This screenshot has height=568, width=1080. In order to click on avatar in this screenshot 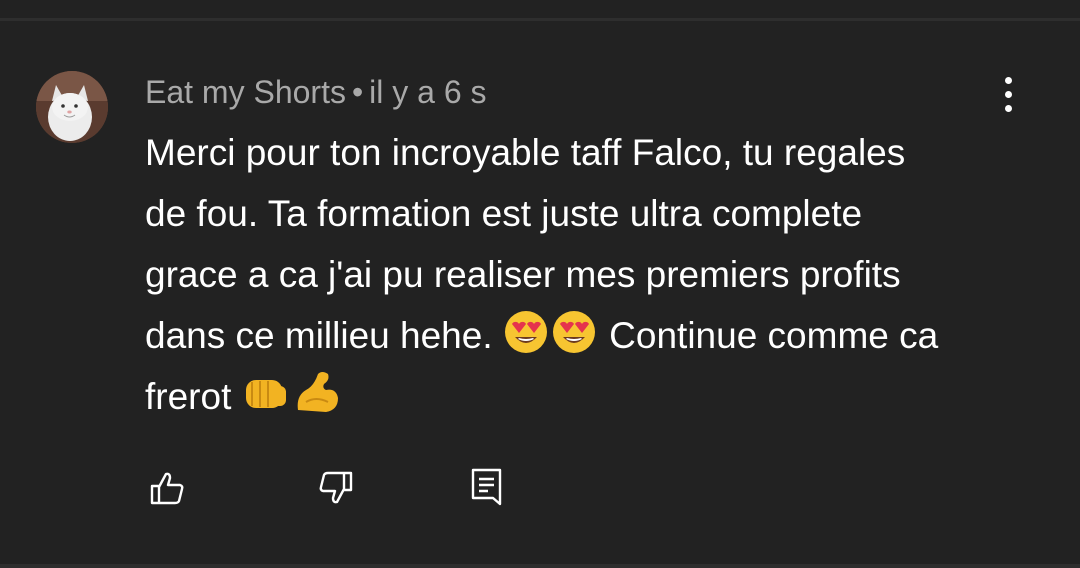, I will do `click(72, 107)`.